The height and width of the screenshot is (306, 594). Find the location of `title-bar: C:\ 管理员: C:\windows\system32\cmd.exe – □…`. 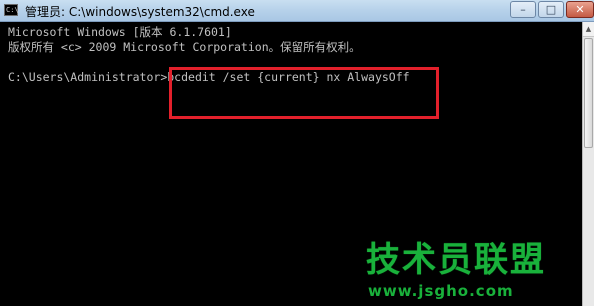

title-bar: C:\ 管理员: C:\windows\system32\cmd.exe – □… is located at coordinates (297, 11).